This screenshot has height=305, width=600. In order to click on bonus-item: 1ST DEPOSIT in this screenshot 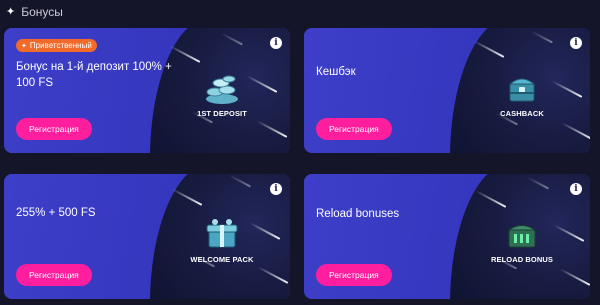, I will do `click(222, 94)`.